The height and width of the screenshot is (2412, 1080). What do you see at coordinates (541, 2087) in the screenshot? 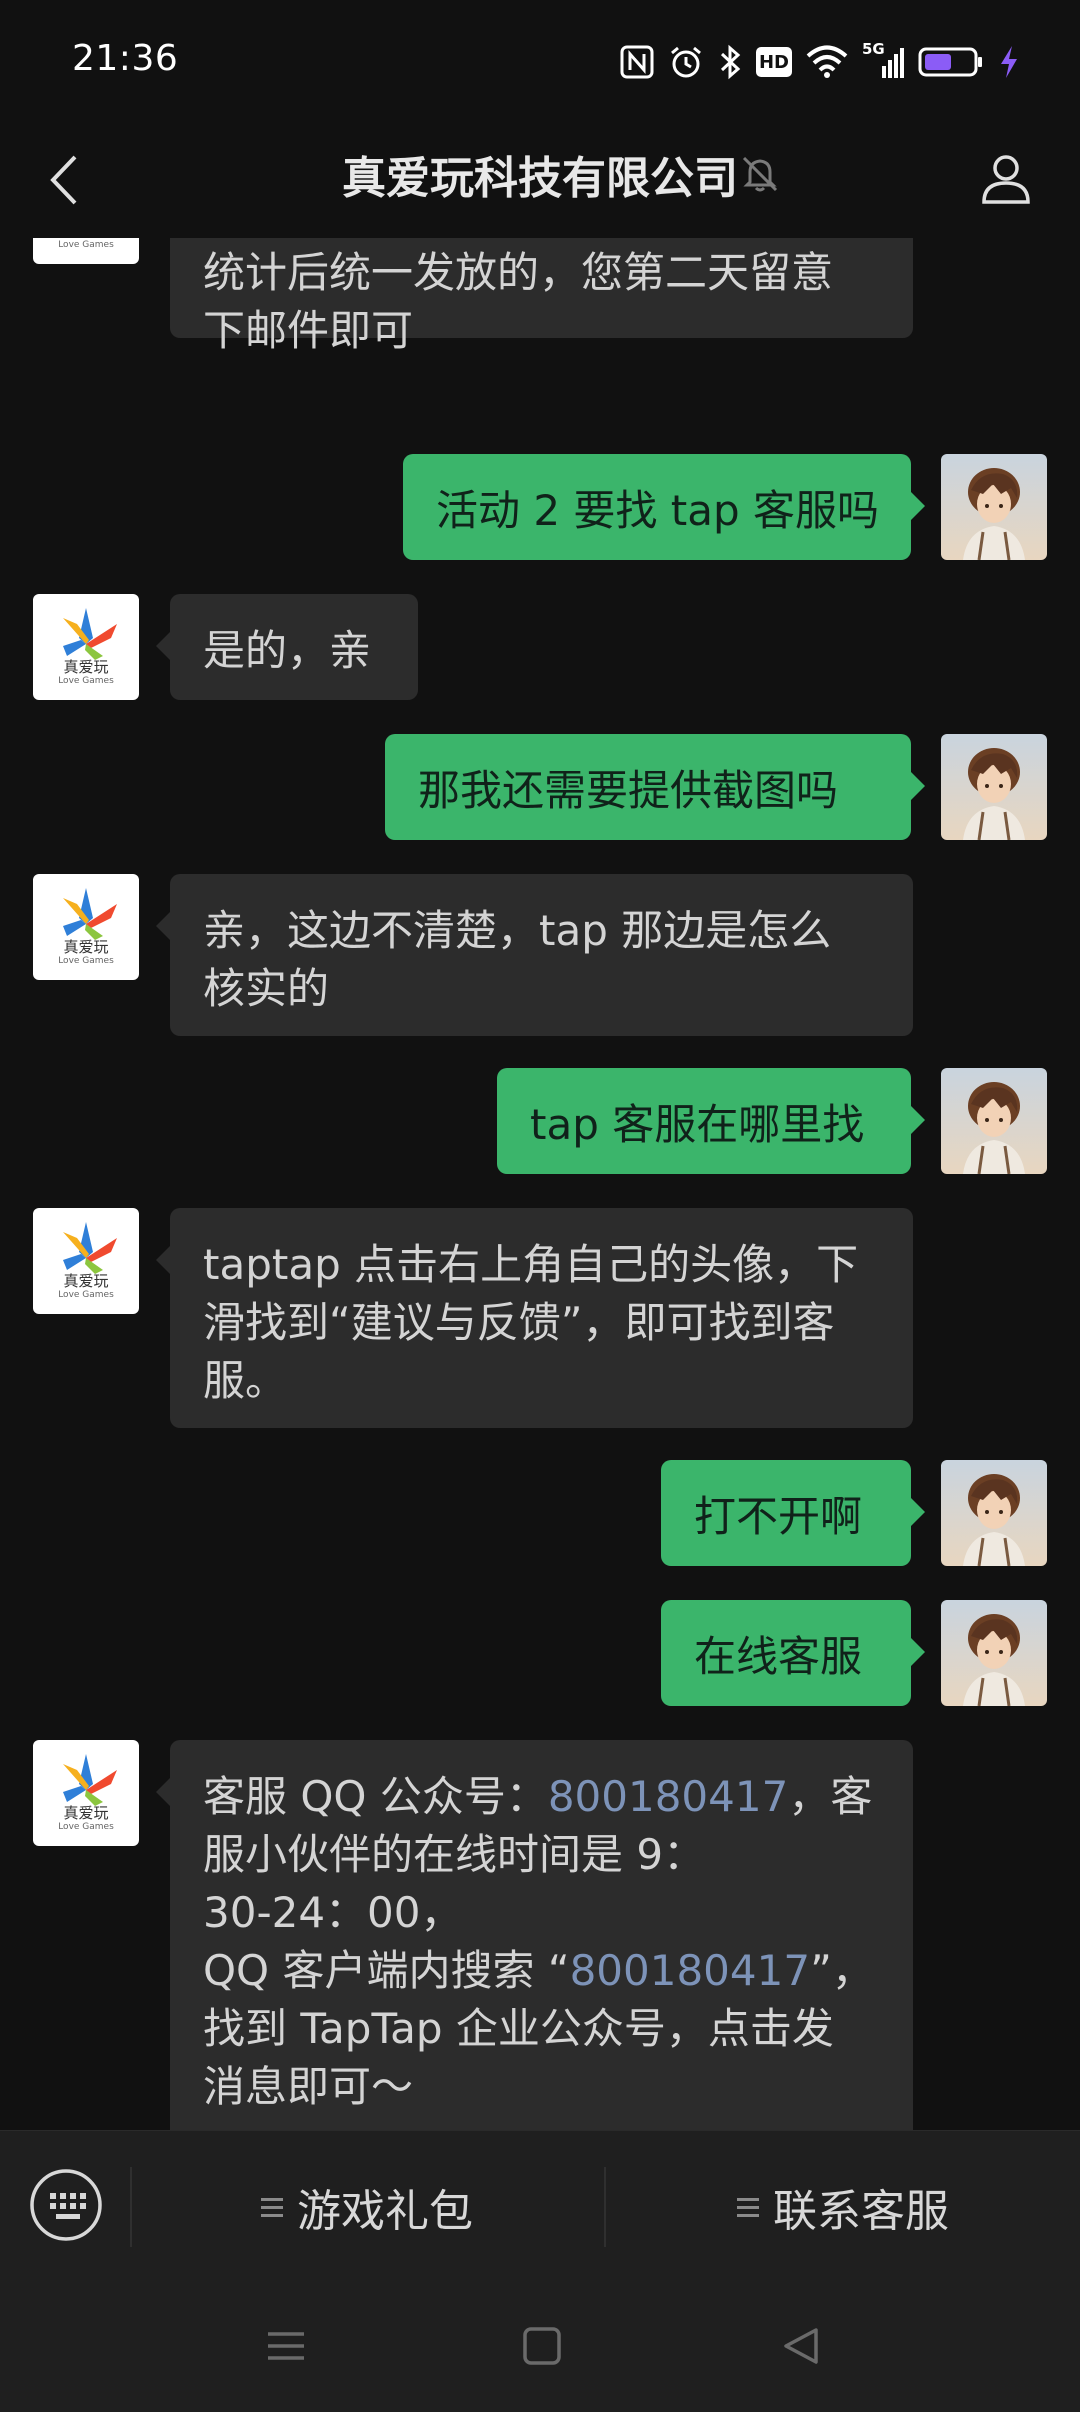
I see `message-text-line: 消息即可～` at bounding box center [541, 2087].